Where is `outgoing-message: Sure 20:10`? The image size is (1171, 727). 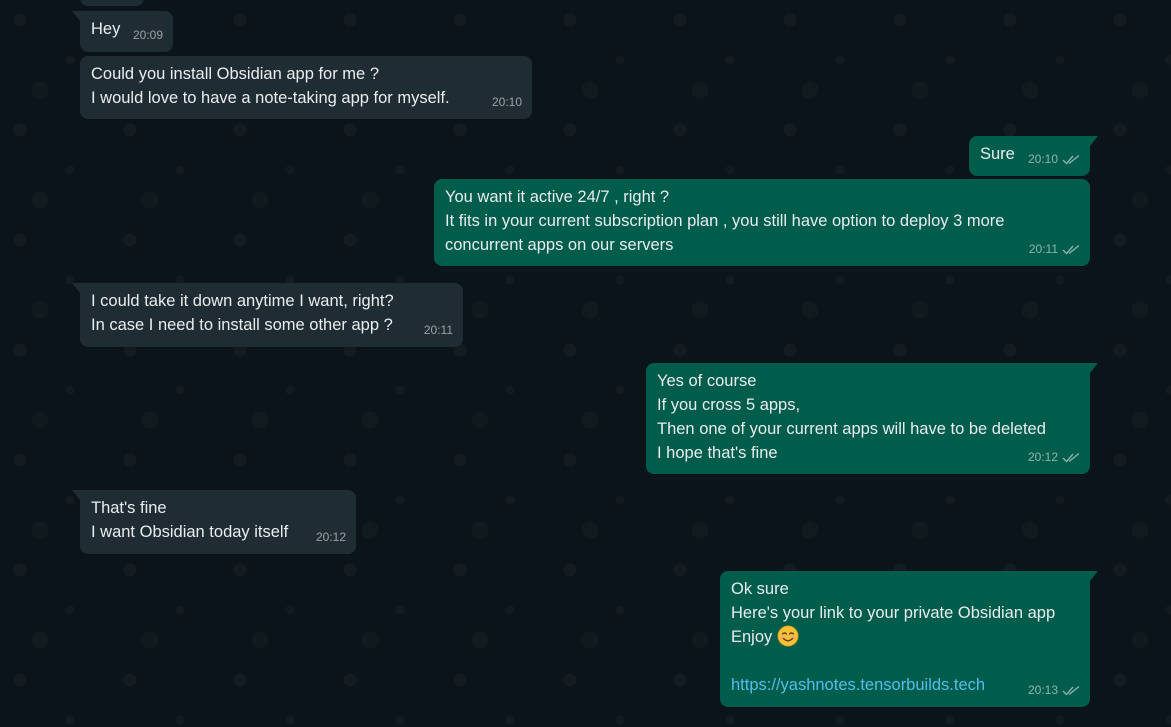 outgoing-message: Sure 20:10 is located at coordinates (1033, 156).